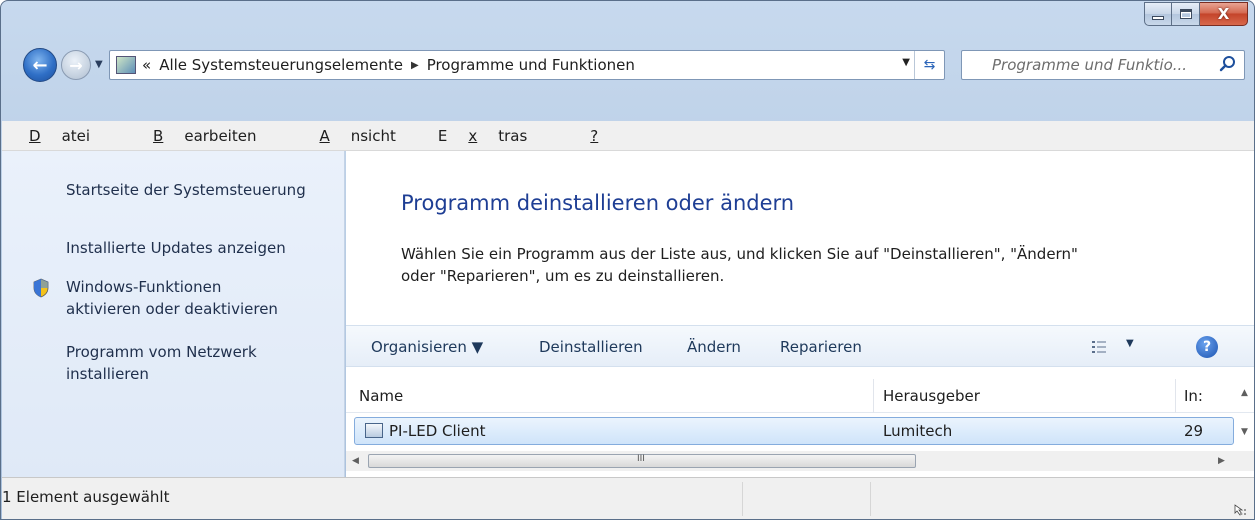 This screenshot has height=520, width=1255. Describe the element at coordinates (931, 396) in the screenshot. I see `column-header-publisher: Herausgeber` at that location.